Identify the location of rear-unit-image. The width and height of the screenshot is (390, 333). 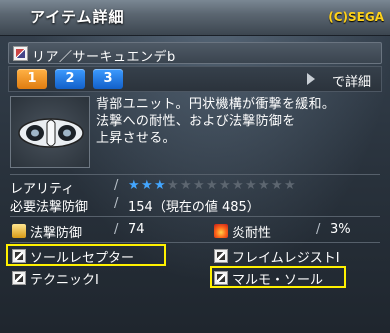
(51, 133).